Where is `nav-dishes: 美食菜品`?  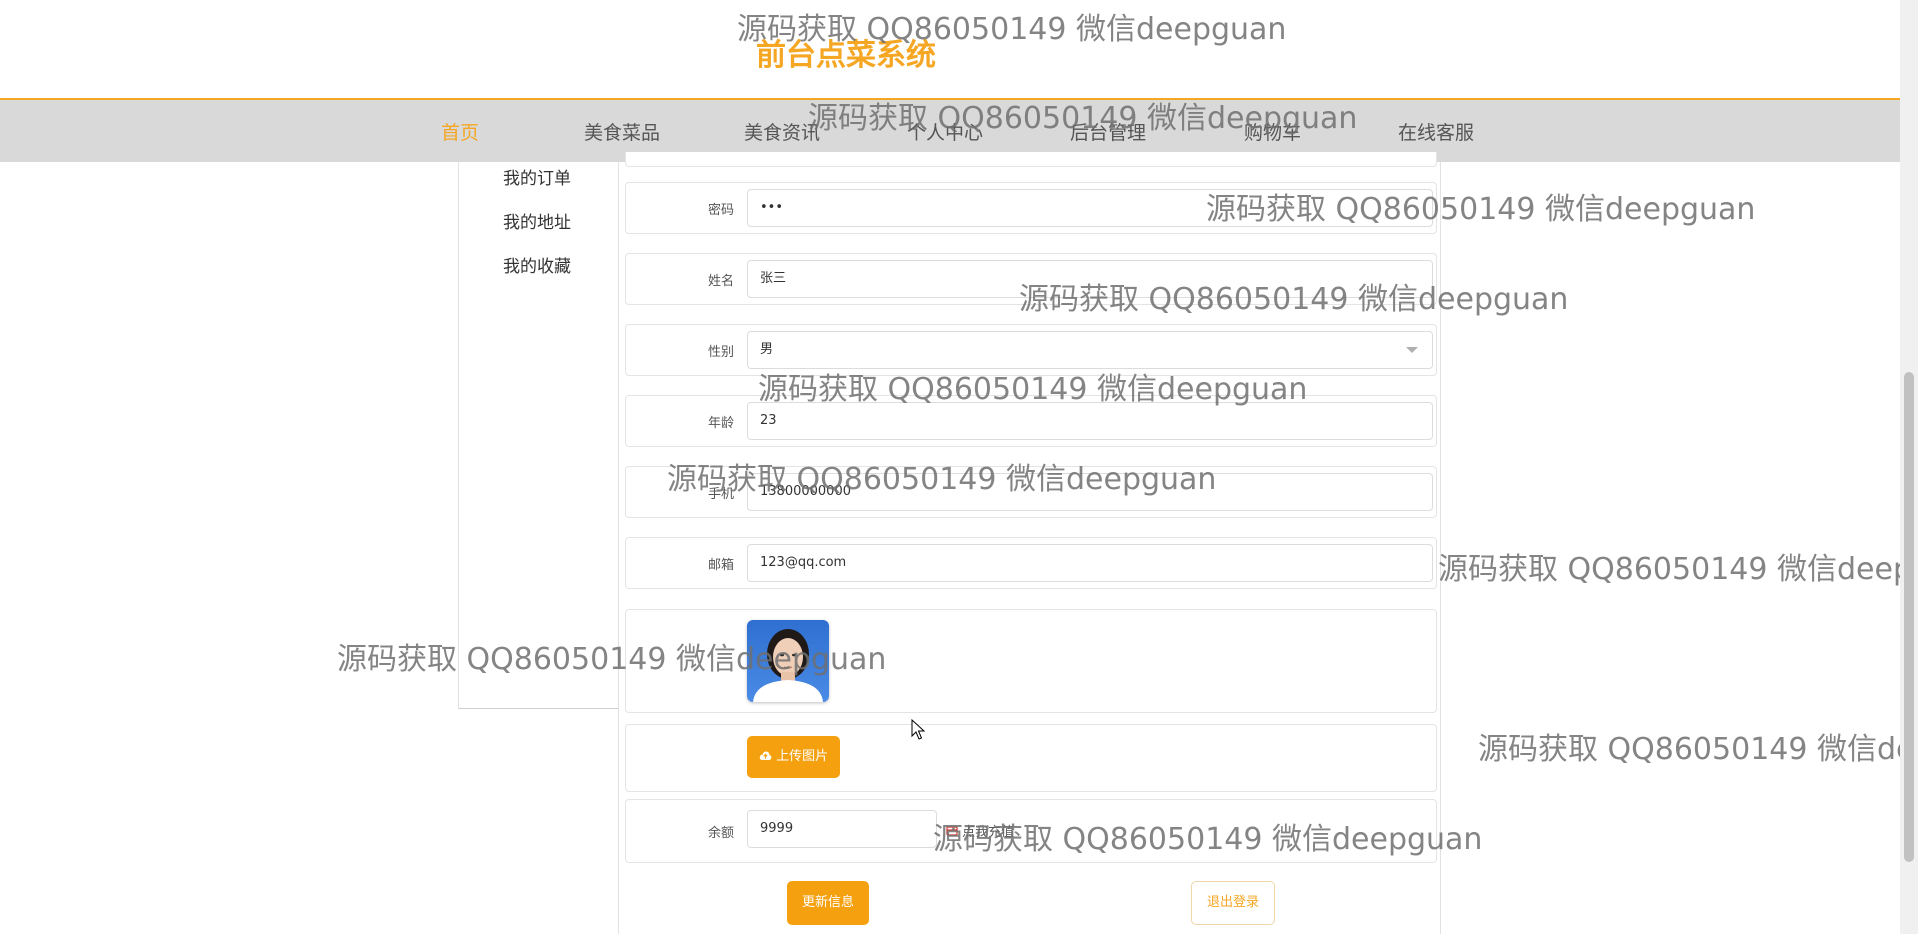
nav-dishes: 美食菜品 is located at coordinates (622, 131).